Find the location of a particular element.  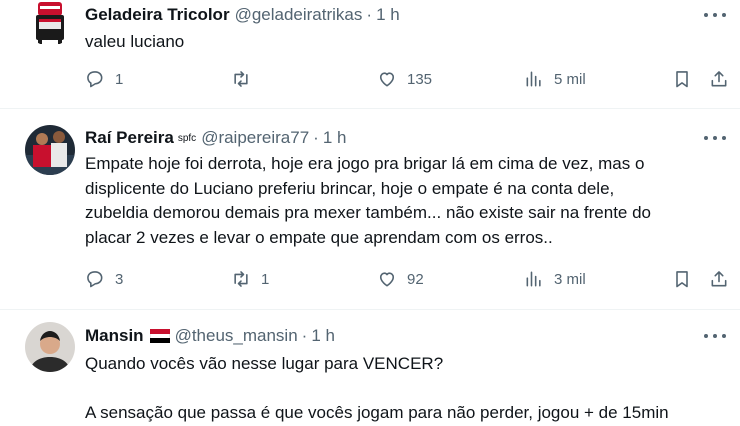

author-handle: @theus_mansin is located at coordinates (236, 336).